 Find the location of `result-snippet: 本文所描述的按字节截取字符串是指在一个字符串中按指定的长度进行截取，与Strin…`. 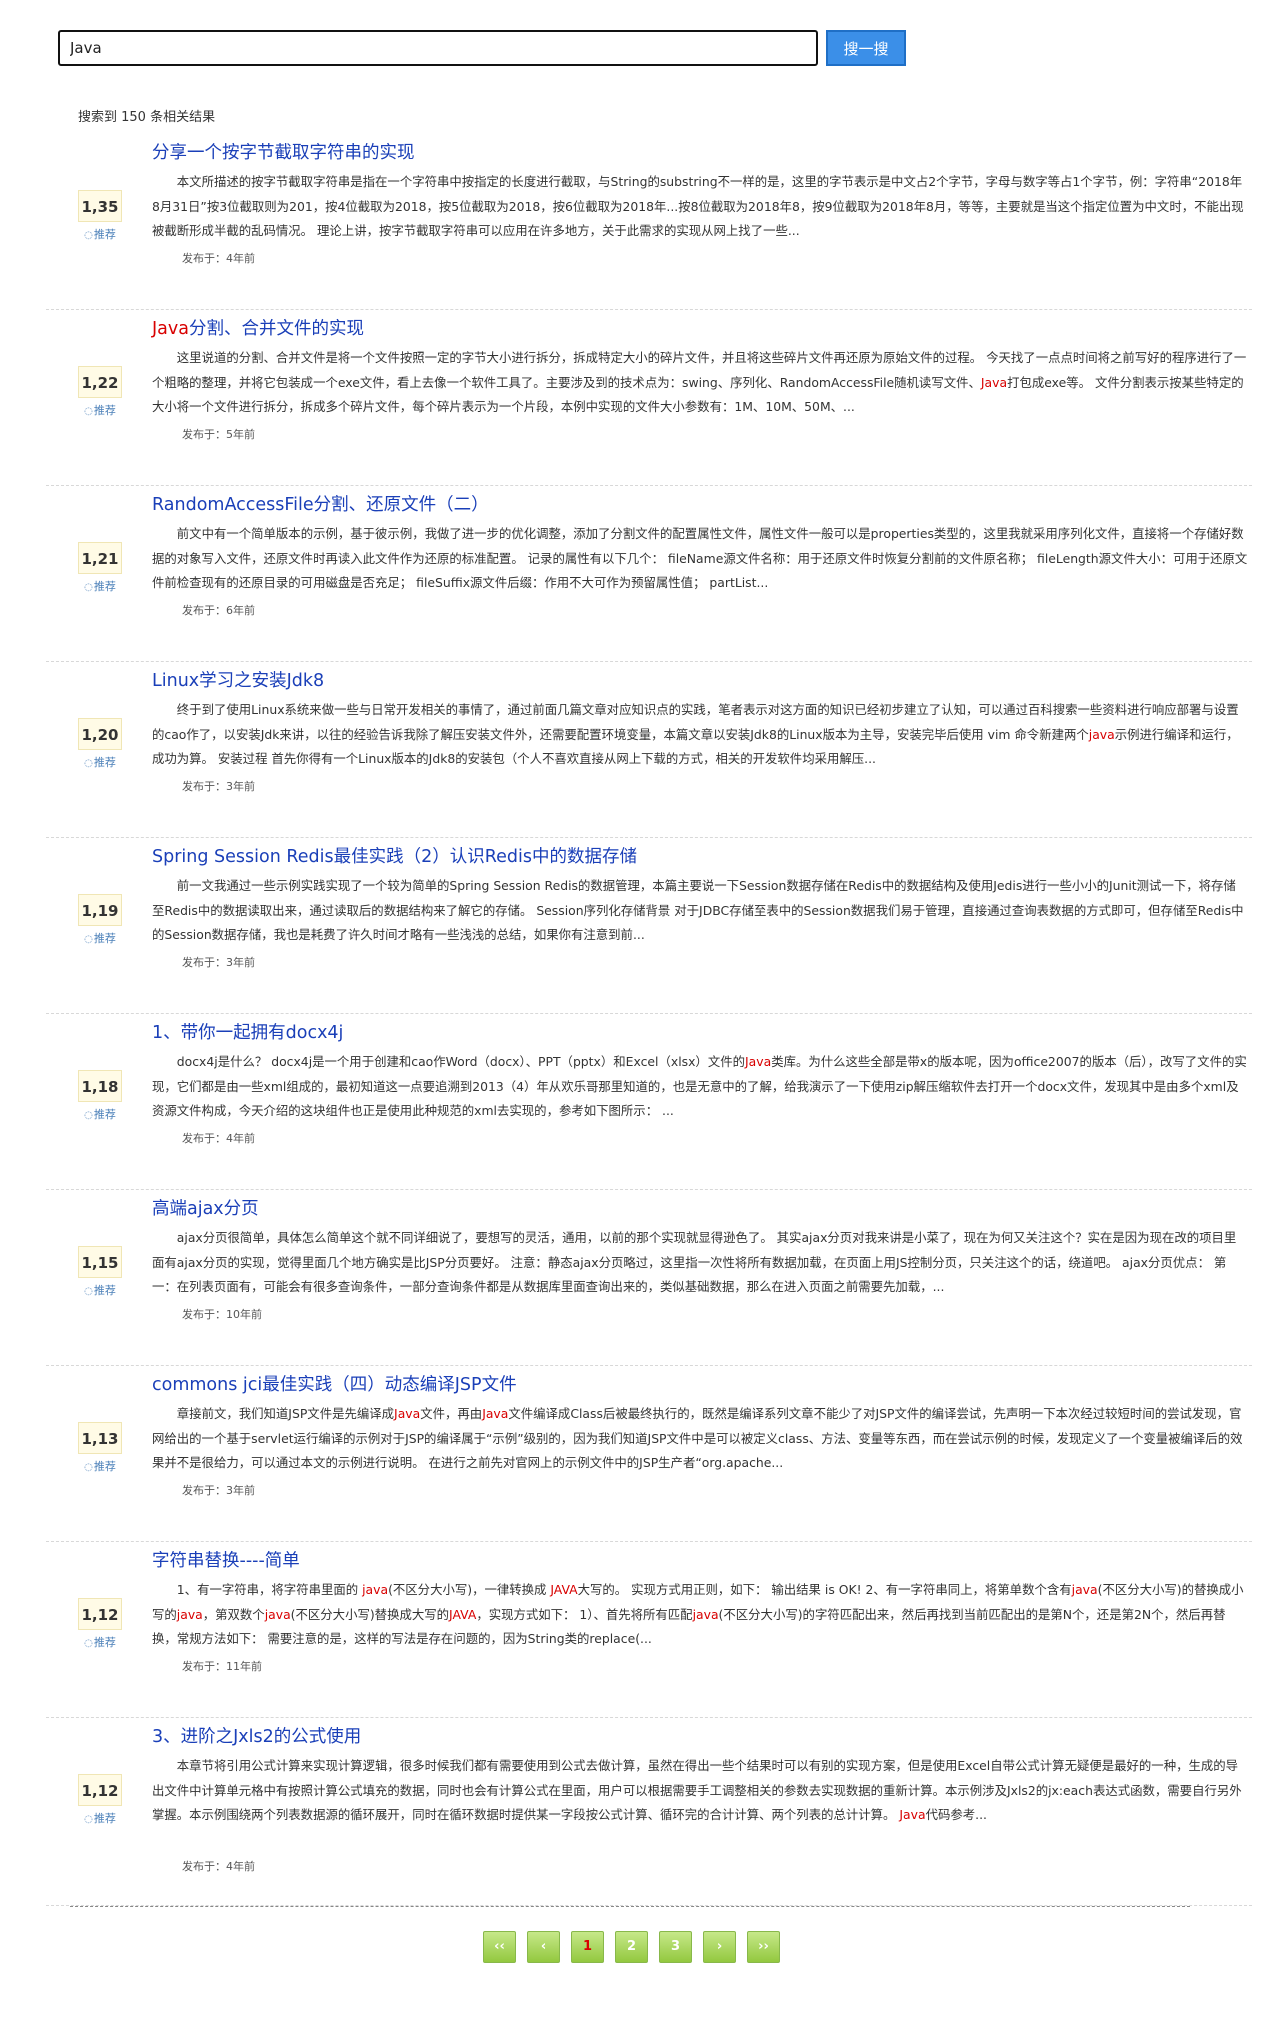

result-snippet: 本文所描述的按字节截取字符串是指在一个字符串中按指定的长度进行截取，与Strin… is located at coordinates (700, 207).